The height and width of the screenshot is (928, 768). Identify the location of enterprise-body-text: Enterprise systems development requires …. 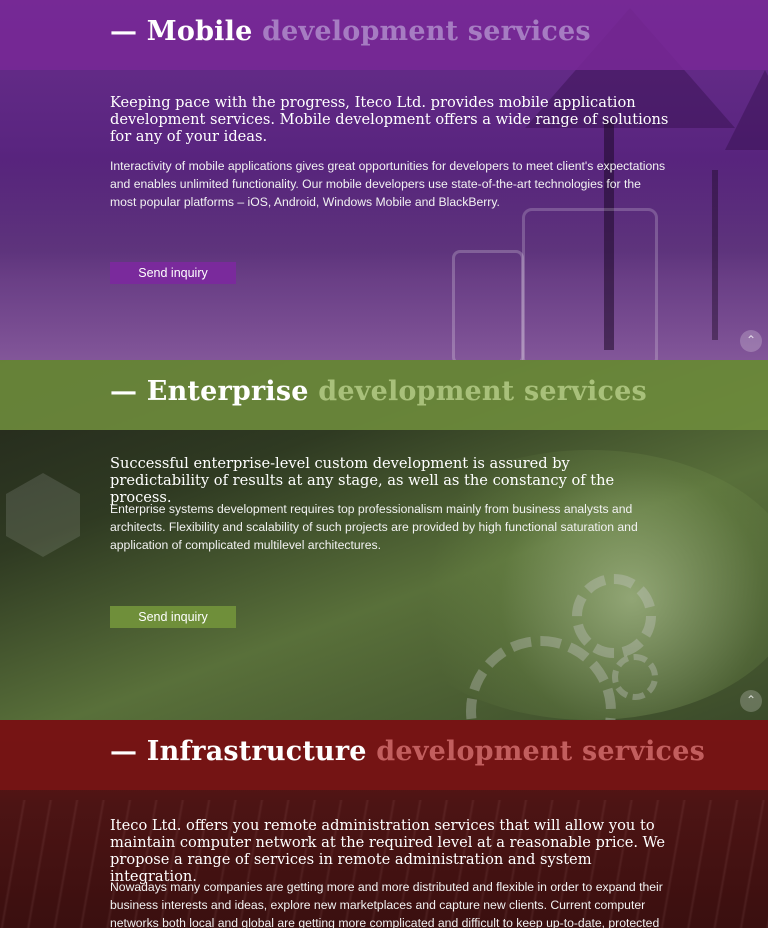
(374, 527).